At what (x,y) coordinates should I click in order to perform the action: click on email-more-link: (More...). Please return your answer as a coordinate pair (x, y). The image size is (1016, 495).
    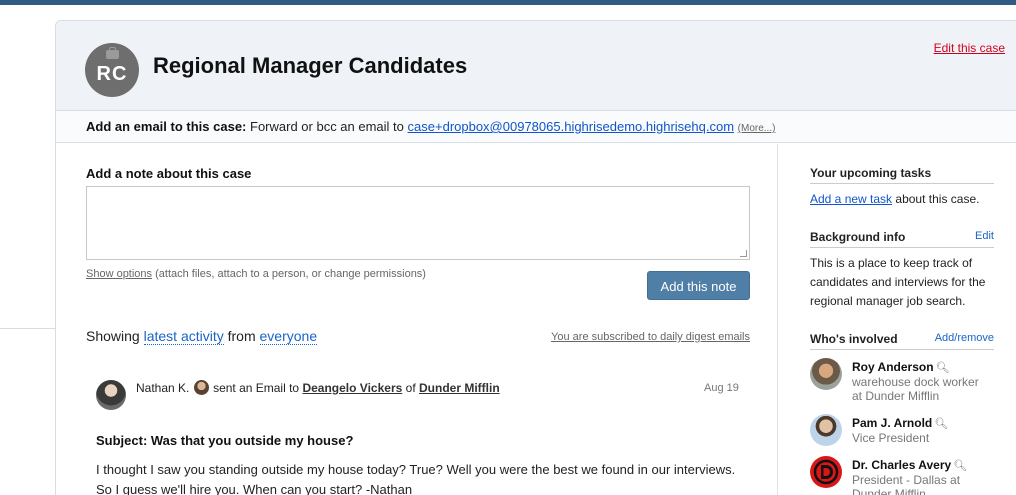
    Looking at the image, I should click on (757, 128).